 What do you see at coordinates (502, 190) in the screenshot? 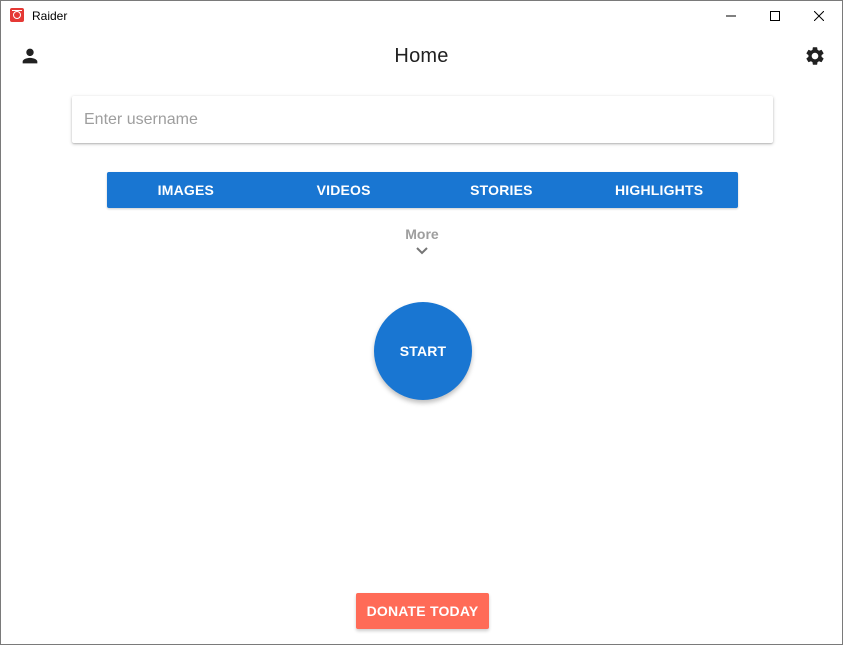
I see `tab-stories: STORIES` at bounding box center [502, 190].